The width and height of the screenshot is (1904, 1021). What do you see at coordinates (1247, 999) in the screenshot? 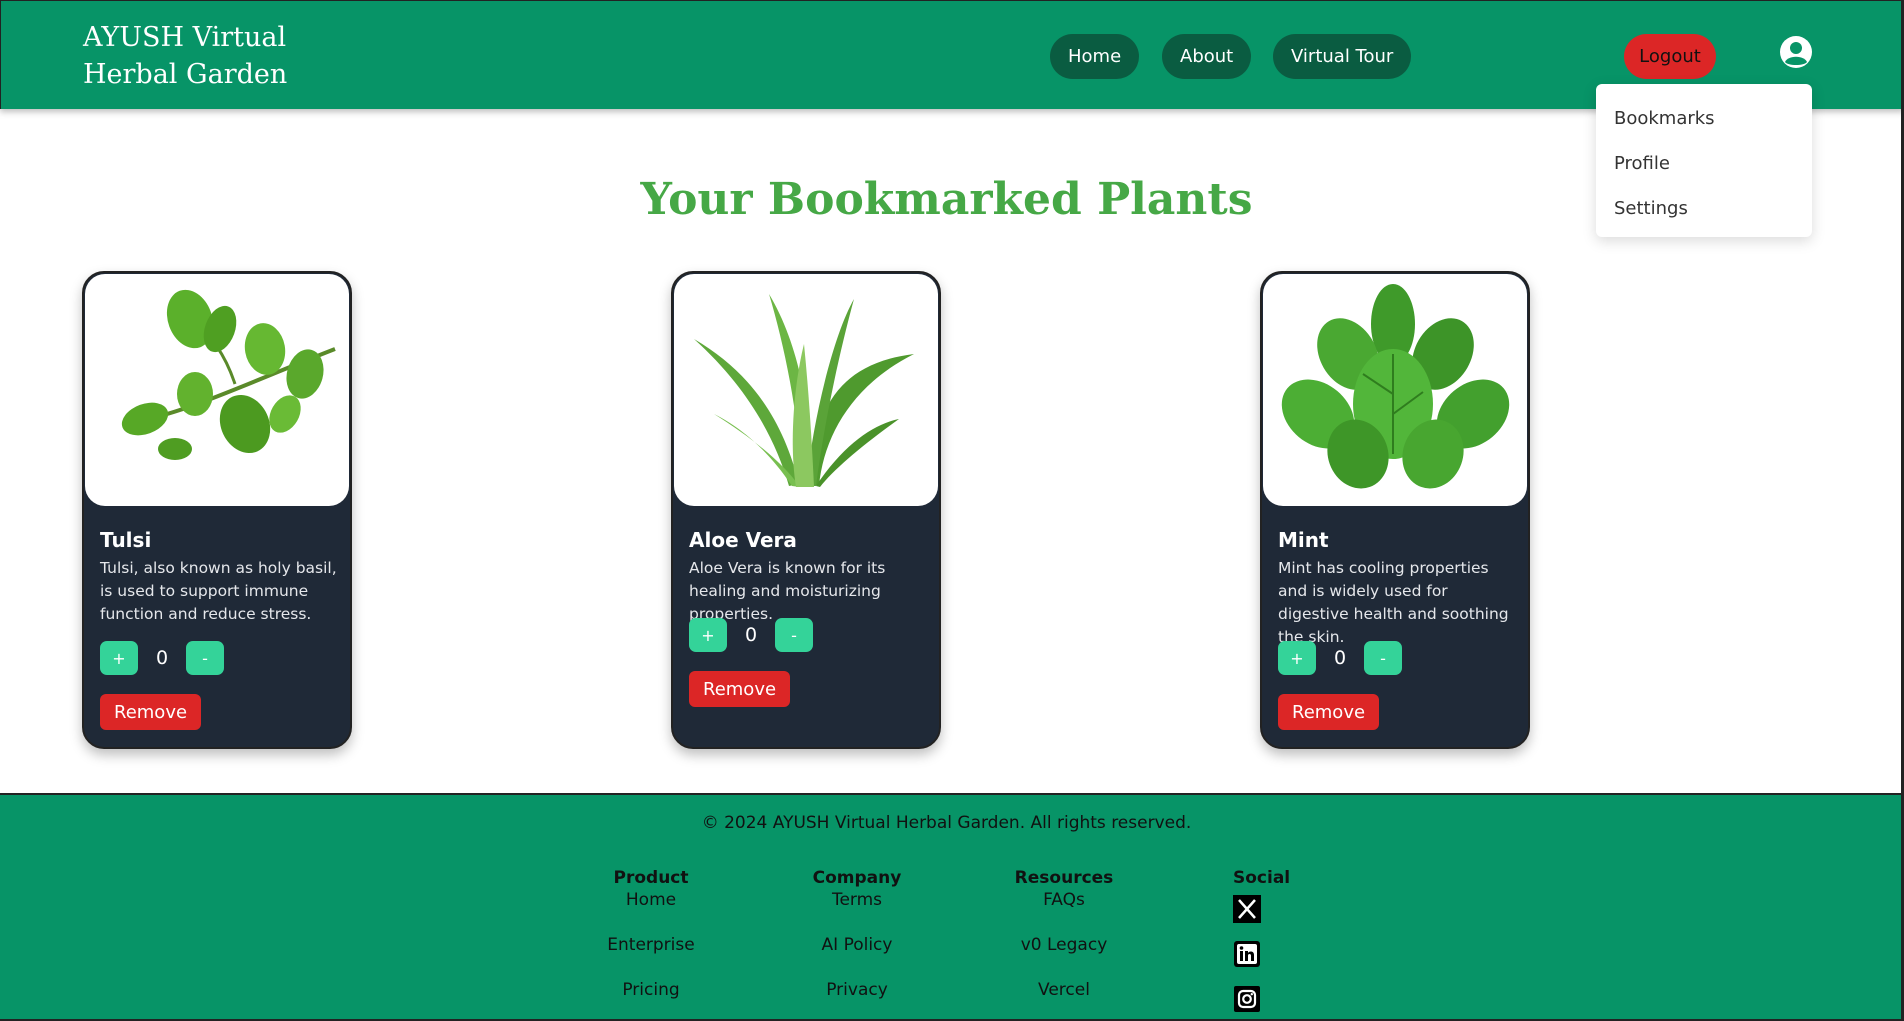
I see `instagram-icon` at bounding box center [1247, 999].